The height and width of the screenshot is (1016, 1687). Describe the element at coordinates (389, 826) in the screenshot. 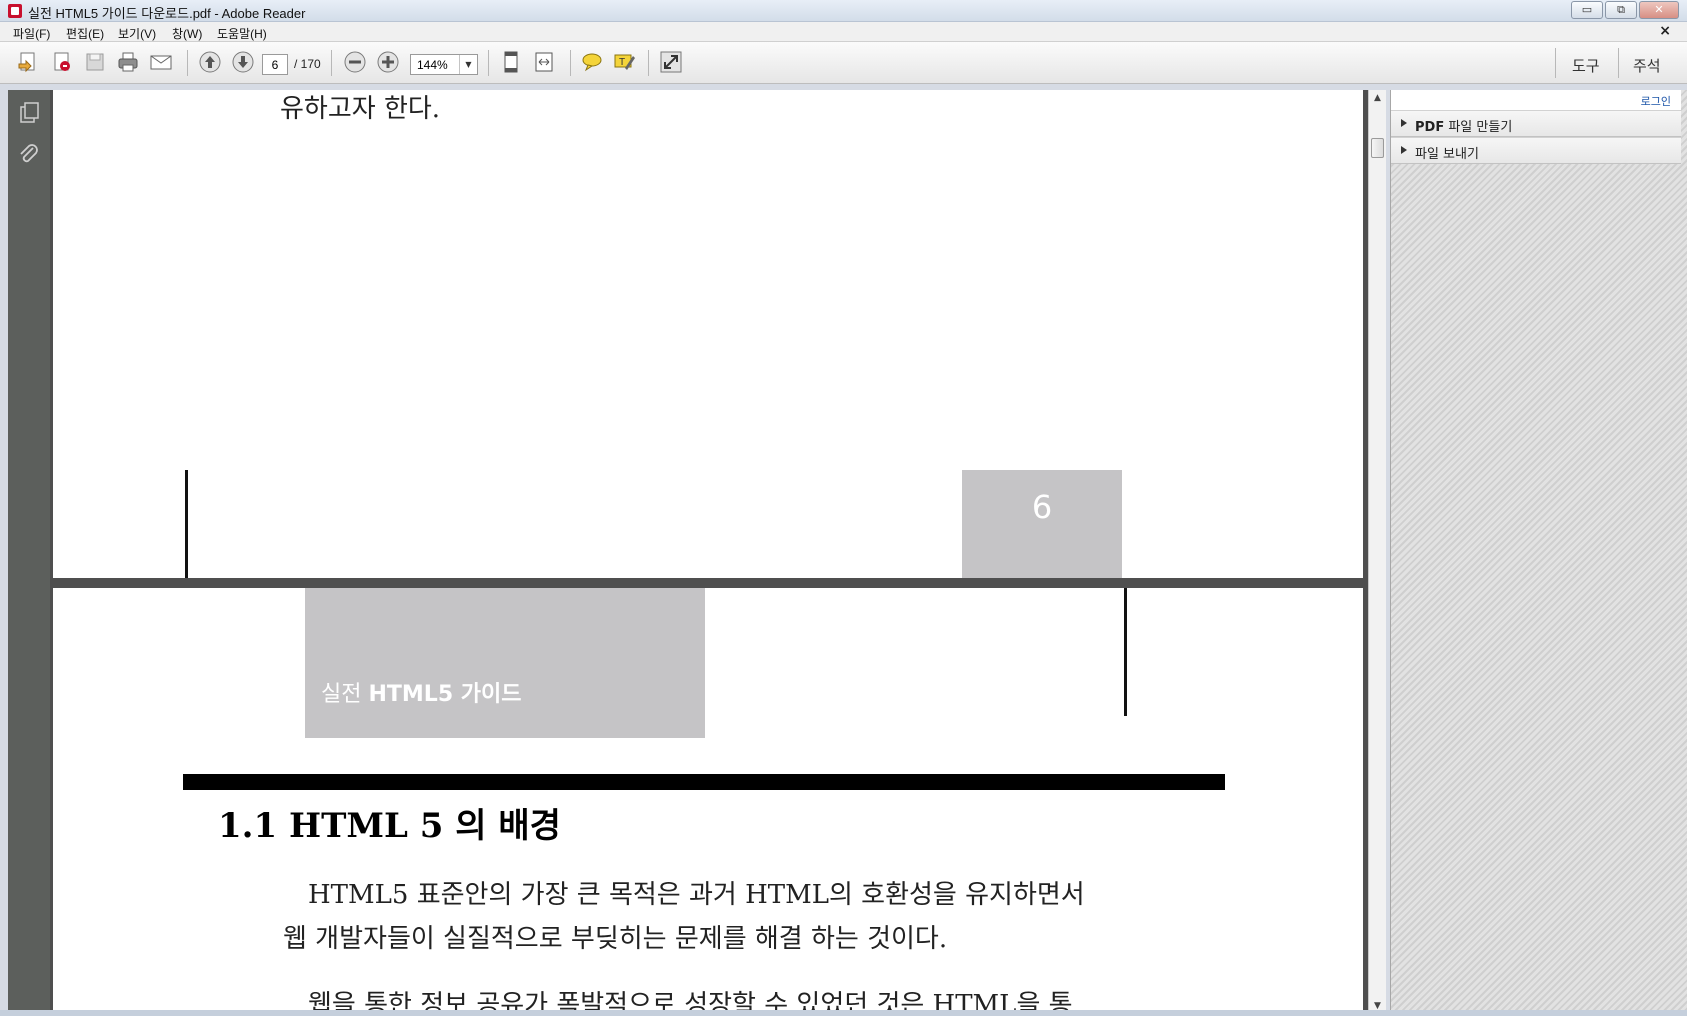

I see `section-heading: 1.1 HTML 5 의 배경` at that location.